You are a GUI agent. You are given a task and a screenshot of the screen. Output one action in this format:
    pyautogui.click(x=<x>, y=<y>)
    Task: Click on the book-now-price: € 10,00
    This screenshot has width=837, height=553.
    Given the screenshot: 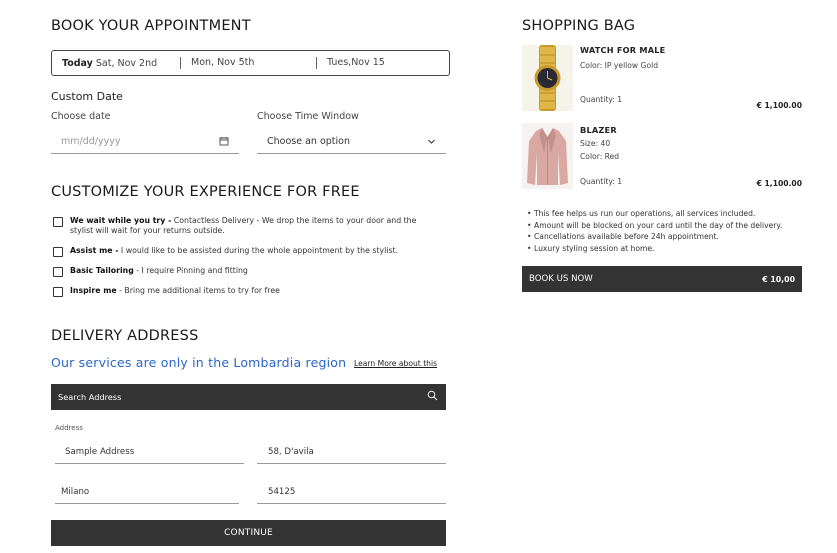 What is the action you would take?
    pyautogui.click(x=778, y=279)
    